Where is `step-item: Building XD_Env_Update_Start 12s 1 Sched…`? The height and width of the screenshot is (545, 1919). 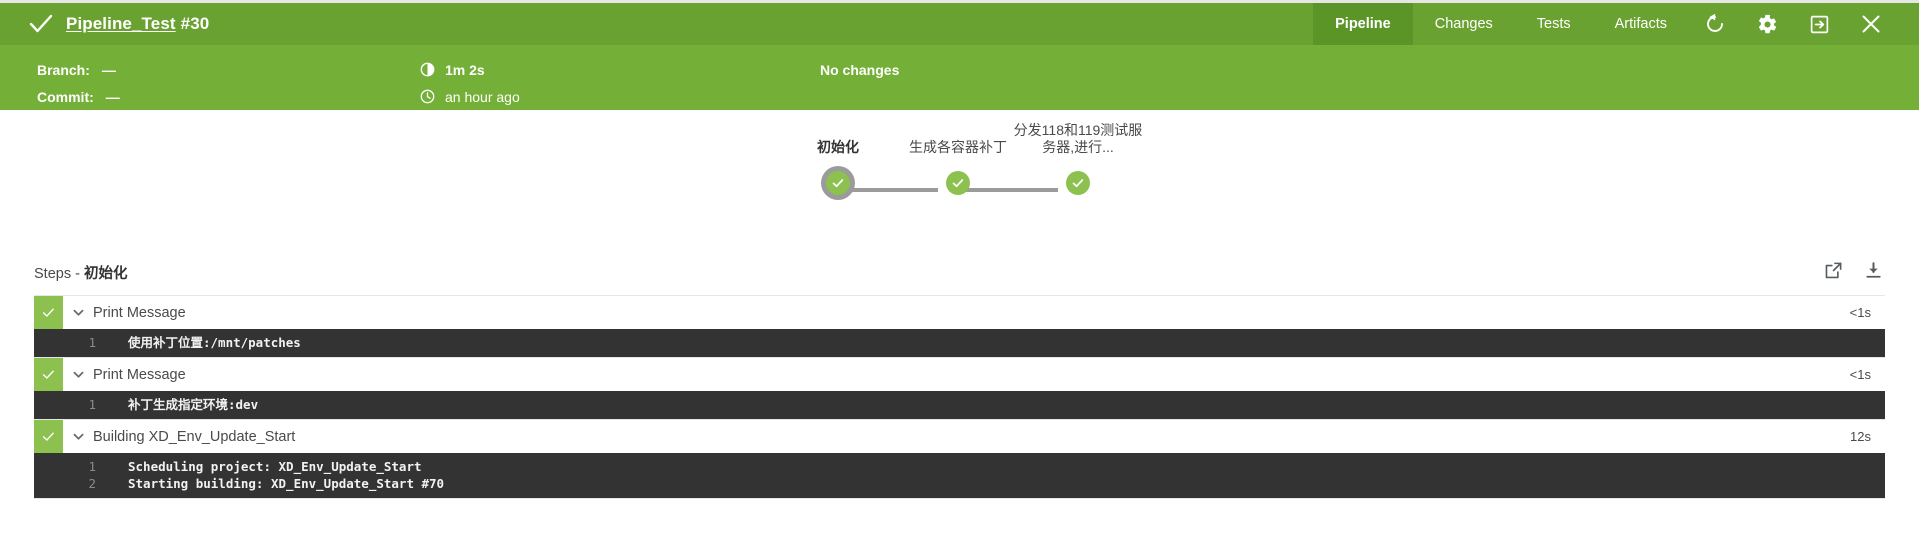 step-item: Building XD_Env_Update_Start 12s 1 Sched… is located at coordinates (959, 459).